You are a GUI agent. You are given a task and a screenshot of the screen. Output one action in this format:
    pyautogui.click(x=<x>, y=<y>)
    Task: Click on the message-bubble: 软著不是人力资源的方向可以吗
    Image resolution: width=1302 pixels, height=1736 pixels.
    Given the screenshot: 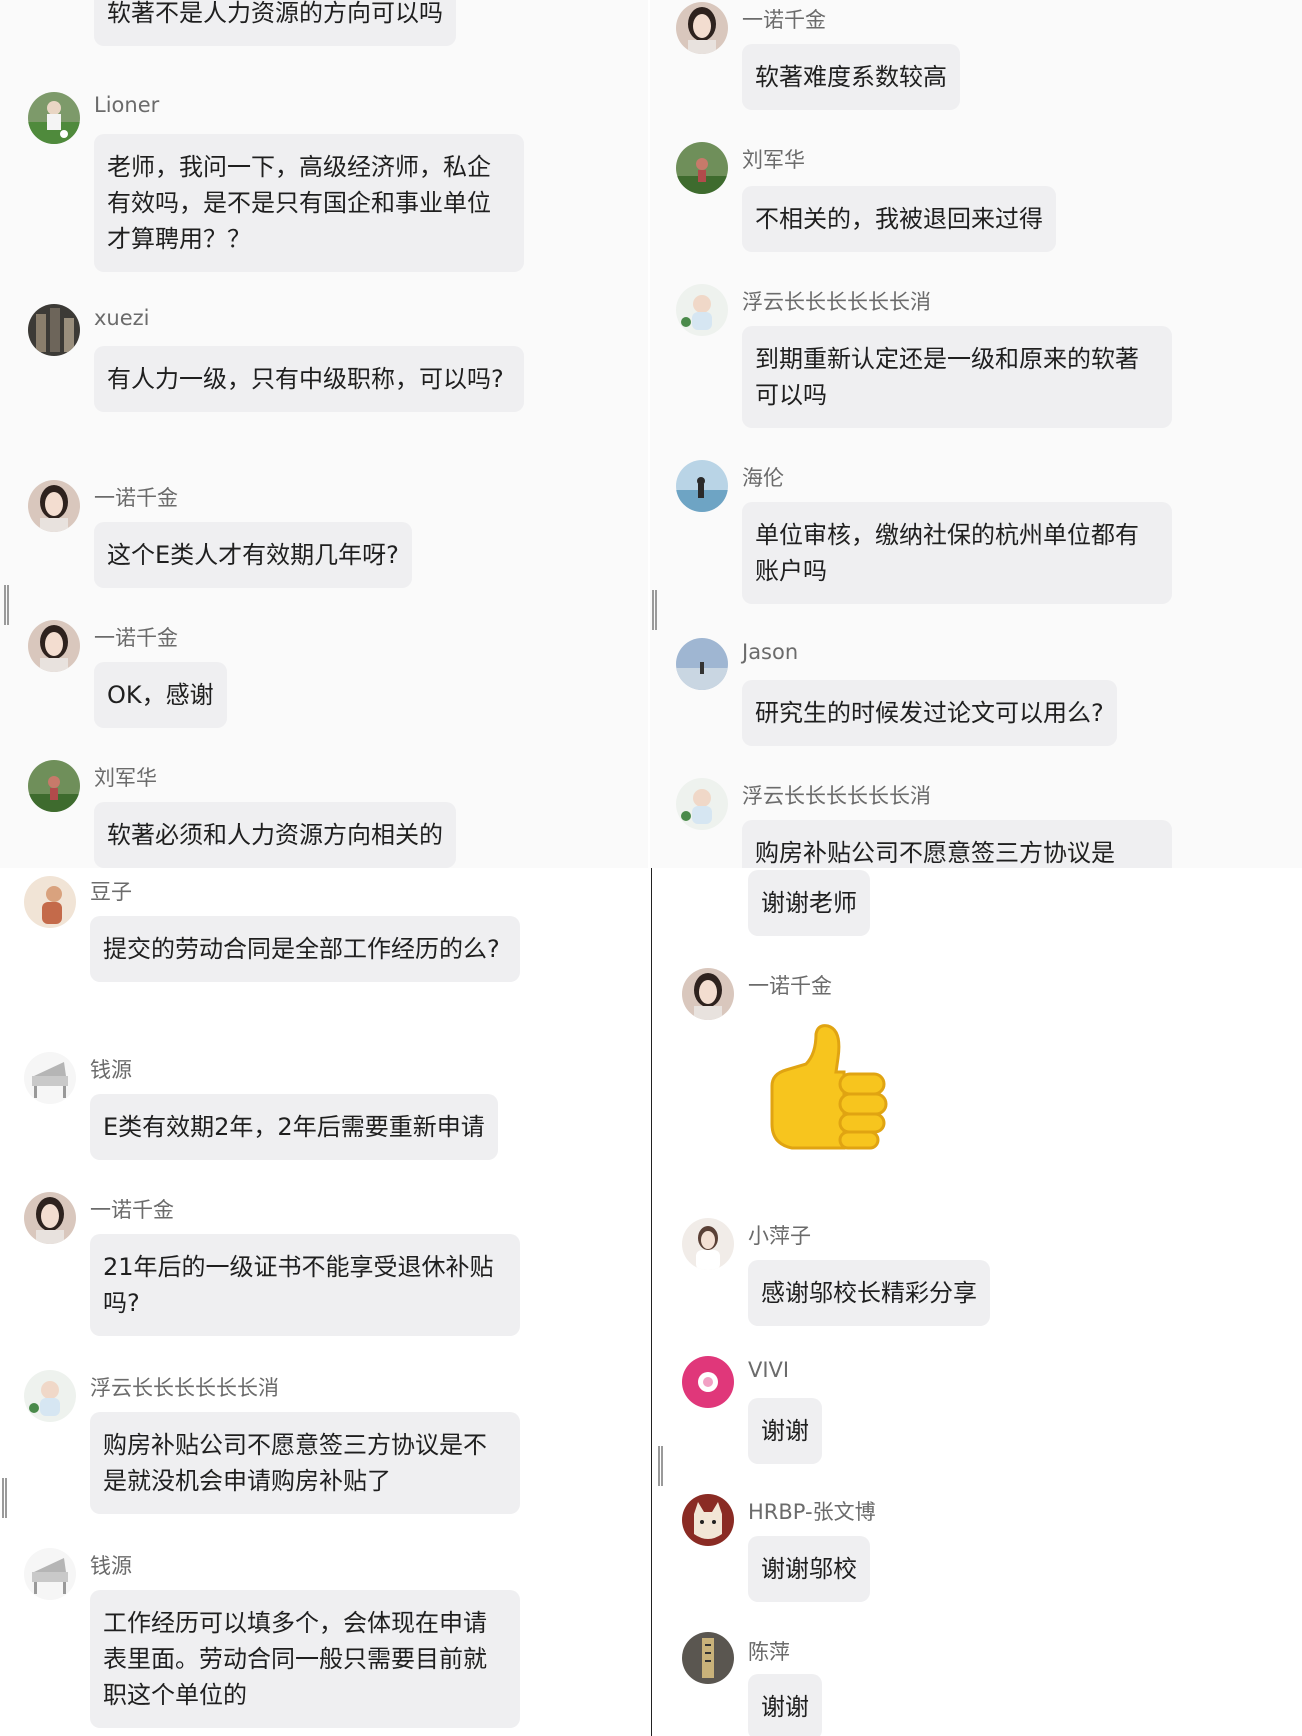 What is the action you would take?
    pyautogui.click(x=275, y=23)
    